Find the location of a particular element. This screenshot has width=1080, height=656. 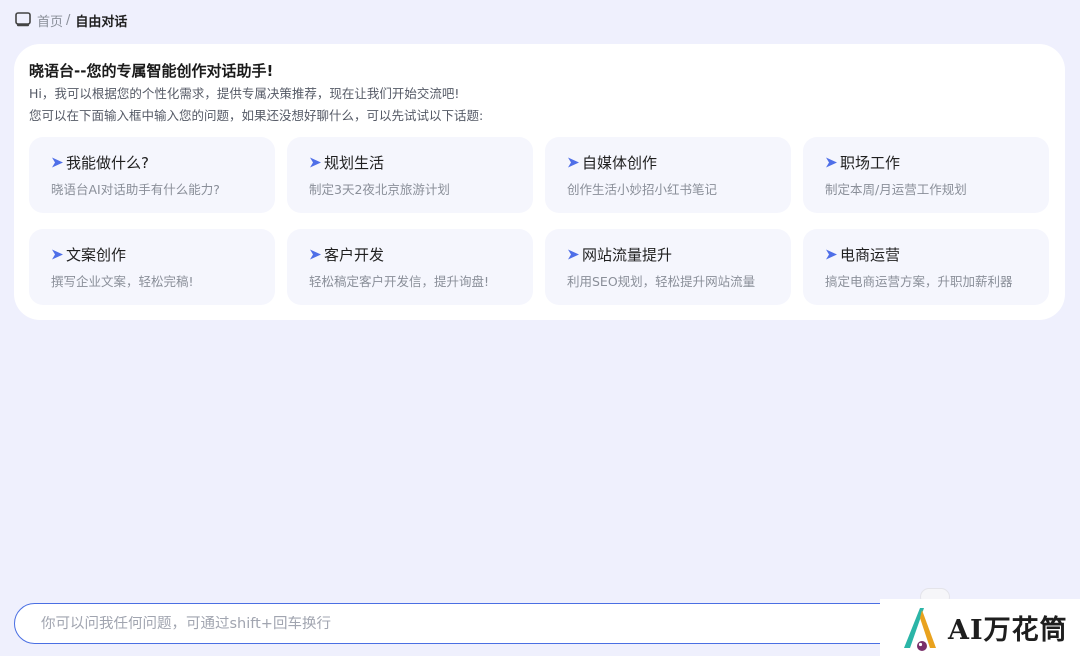

topic-card: 职场工作 制定本周/月运营工作规划 is located at coordinates (926, 175).